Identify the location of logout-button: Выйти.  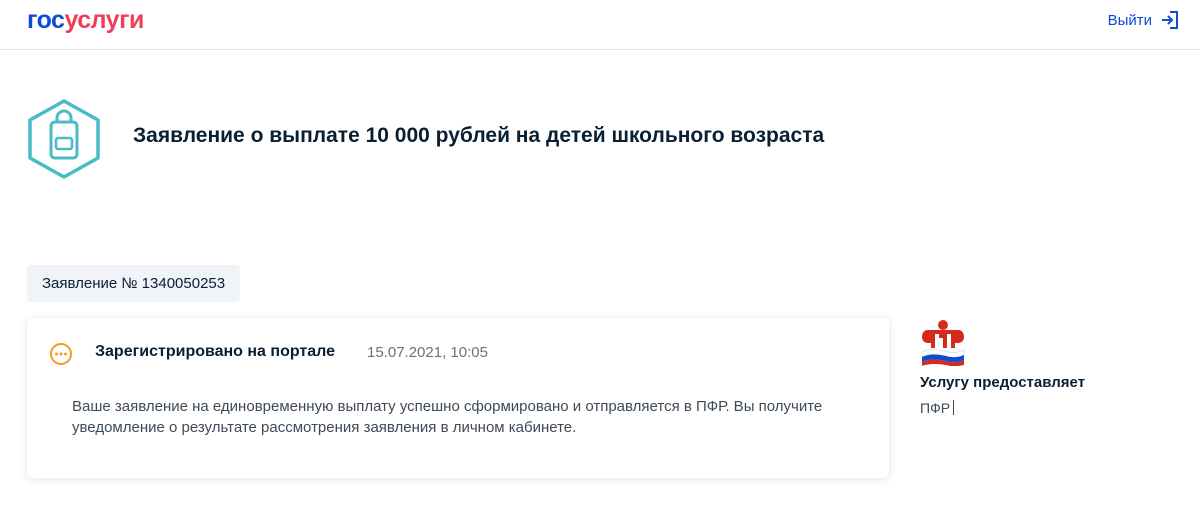
(1144, 20).